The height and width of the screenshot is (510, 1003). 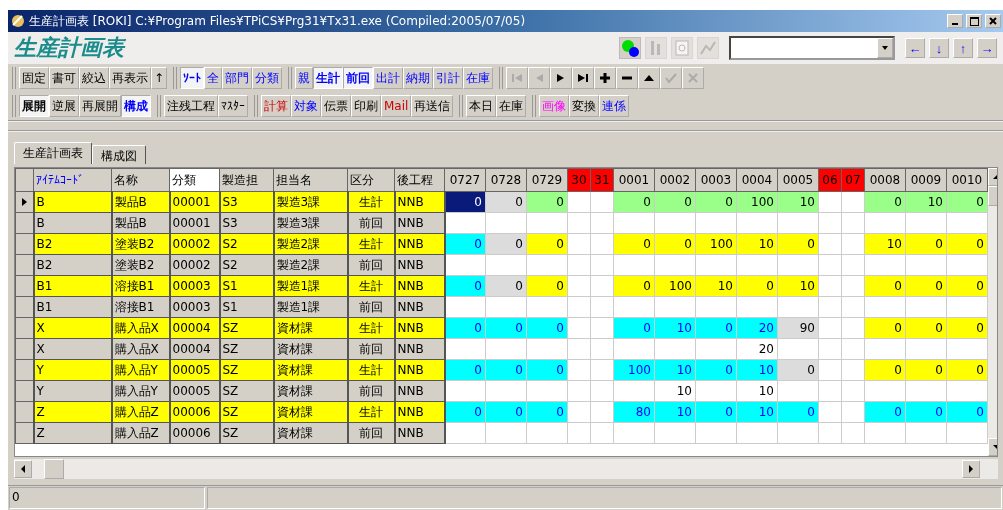 What do you see at coordinates (237, 78) in the screenshot?
I see `toolbar-button: 部門` at bounding box center [237, 78].